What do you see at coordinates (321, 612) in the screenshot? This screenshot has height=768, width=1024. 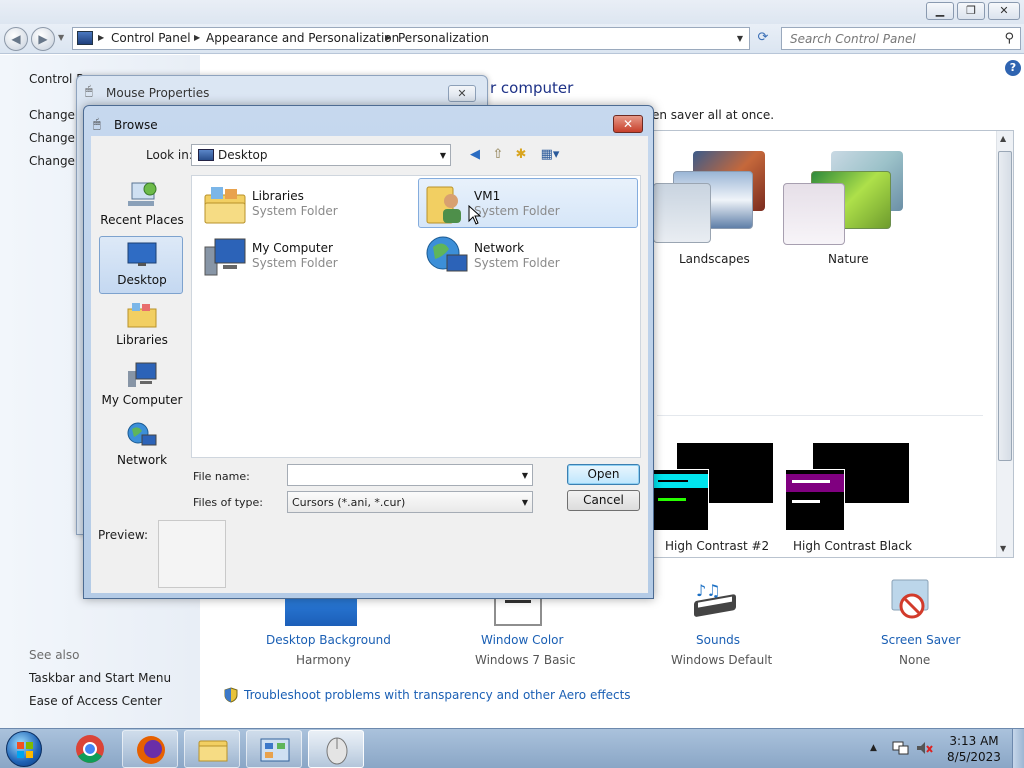 I see `desktop-background-icon` at bounding box center [321, 612].